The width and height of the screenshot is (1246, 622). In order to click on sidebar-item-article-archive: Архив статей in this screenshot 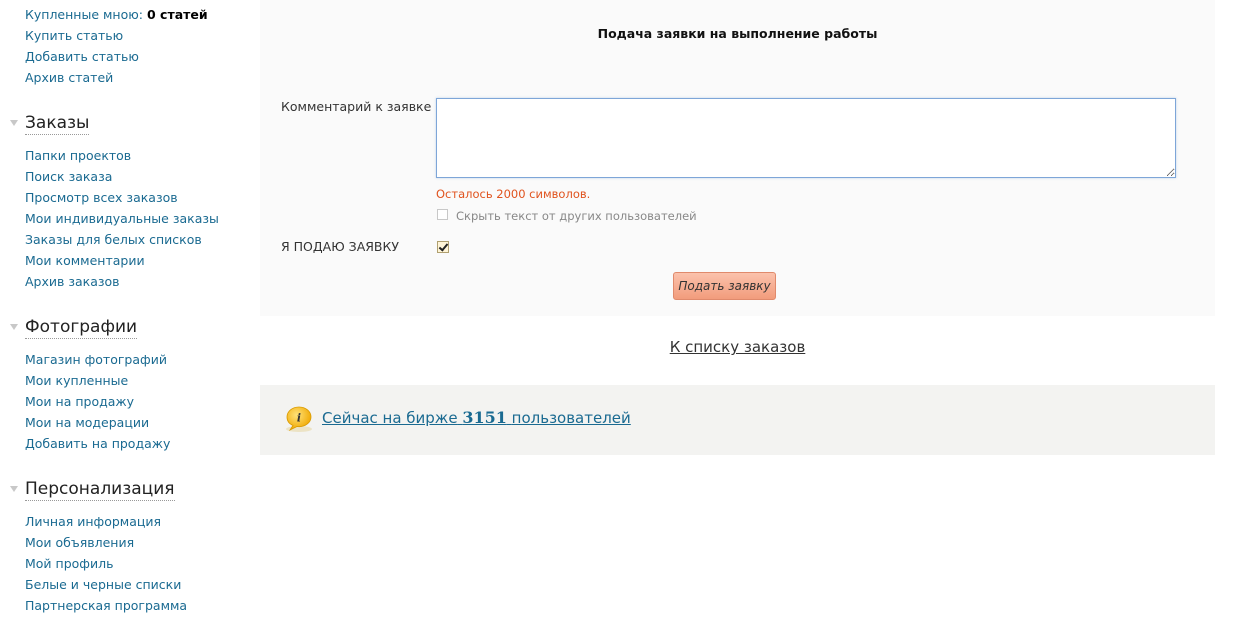, I will do `click(69, 77)`.